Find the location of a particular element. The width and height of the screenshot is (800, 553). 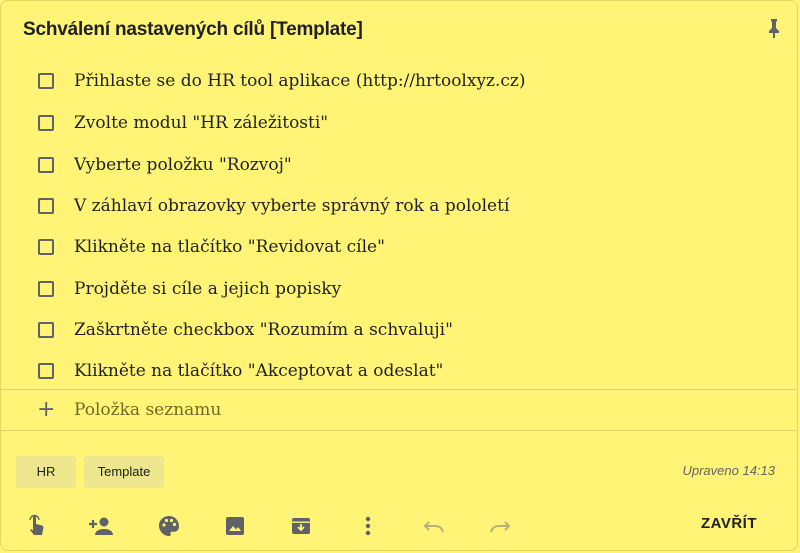

list-item-label: Projděte si cíle a jejich popisky is located at coordinates (207, 289).